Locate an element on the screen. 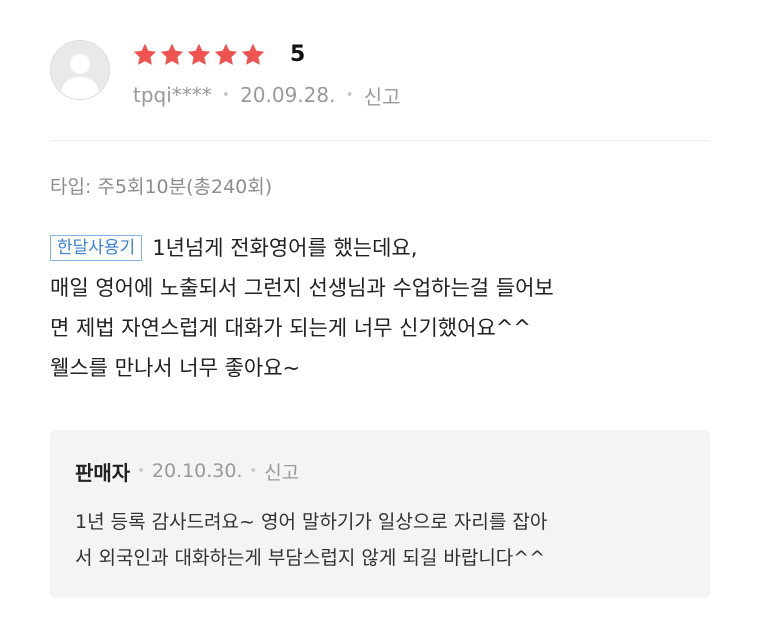 The width and height of the screenshot is (758, 626). seller-name: 판매자 is located at coordinates (103, 472).